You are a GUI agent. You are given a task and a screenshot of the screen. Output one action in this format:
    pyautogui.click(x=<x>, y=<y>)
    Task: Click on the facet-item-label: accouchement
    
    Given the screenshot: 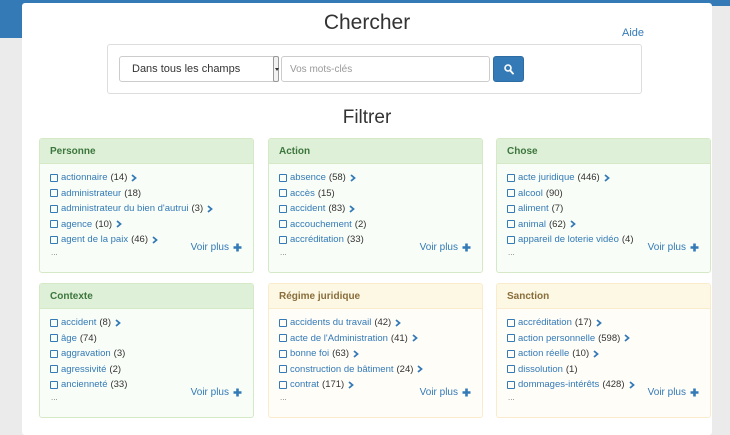 What is the action you would take?
    pyautogui.click(x=321, y=224)
    